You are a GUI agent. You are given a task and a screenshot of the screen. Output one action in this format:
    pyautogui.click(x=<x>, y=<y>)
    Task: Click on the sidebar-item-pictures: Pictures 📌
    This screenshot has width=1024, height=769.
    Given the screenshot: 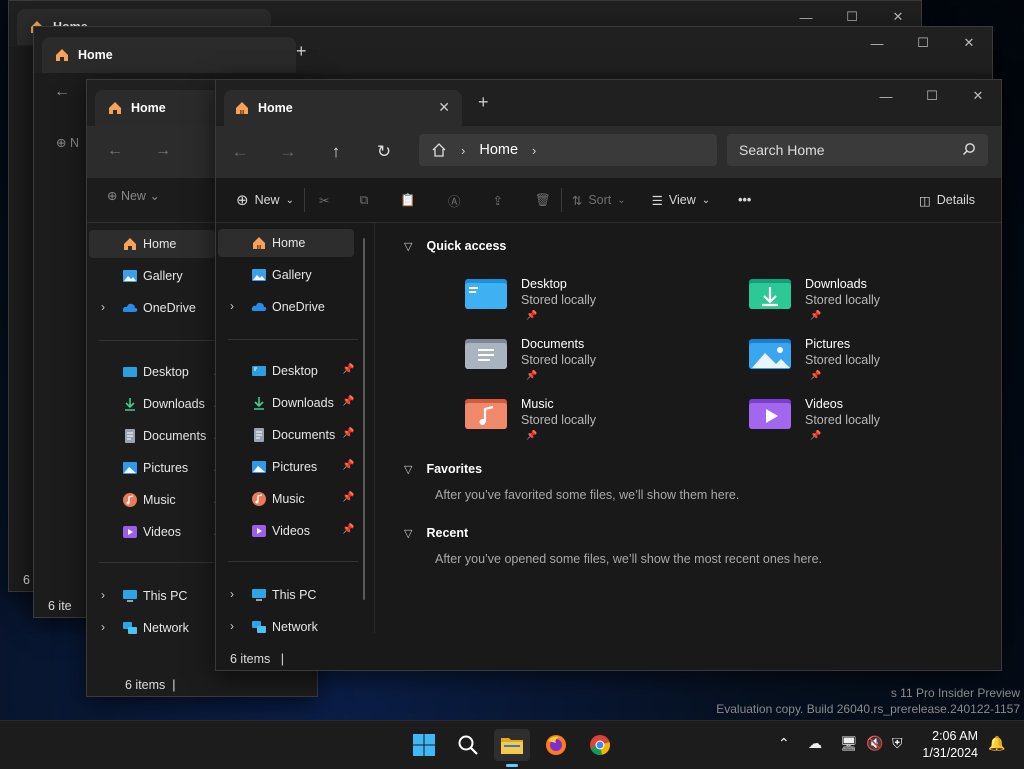 What is the action you would take?
    pyautogui.click(x=286, y=467)
    